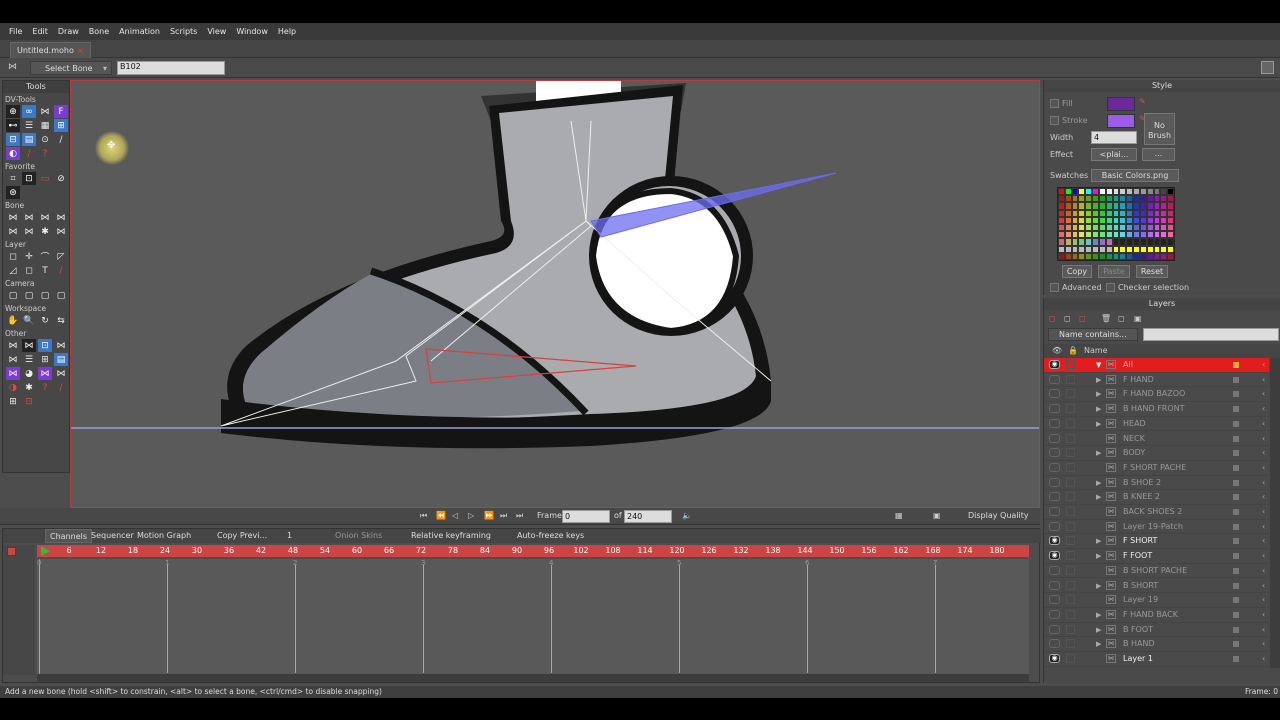 This screenshot has height=720, width=1280. I want to click on other-tool-icon: ⊞, so click(45, 359).